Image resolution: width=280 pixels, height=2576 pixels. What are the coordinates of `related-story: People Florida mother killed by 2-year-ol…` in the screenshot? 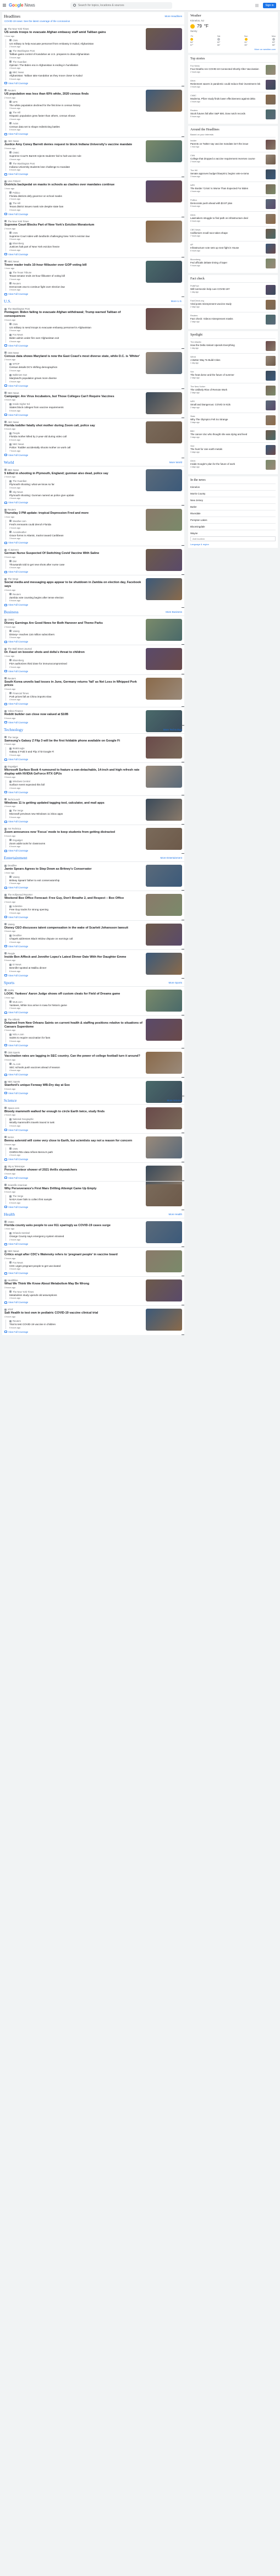 It's located at (94, 436).